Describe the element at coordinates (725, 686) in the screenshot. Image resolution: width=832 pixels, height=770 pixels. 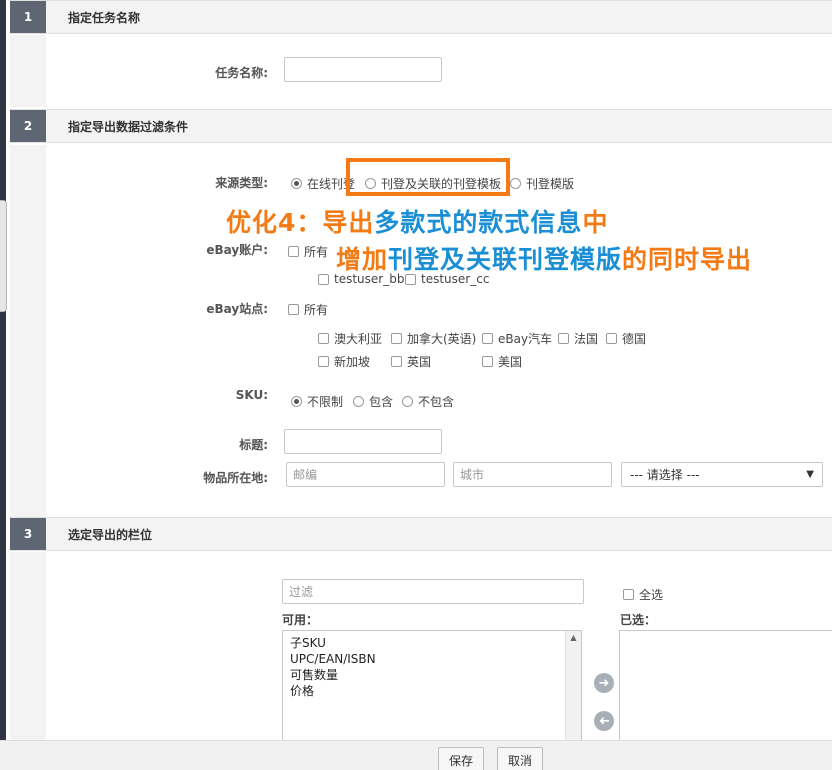
I see `selected-columns-list` at that location.